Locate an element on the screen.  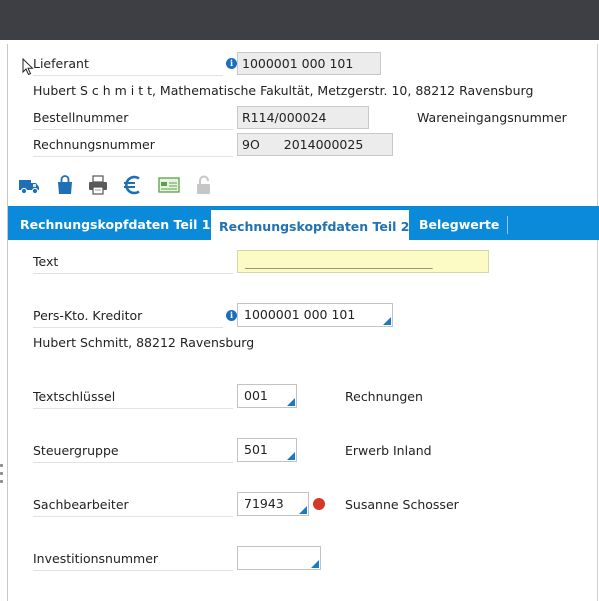
shopping-bag-icon is located at coordinates (65, 185).